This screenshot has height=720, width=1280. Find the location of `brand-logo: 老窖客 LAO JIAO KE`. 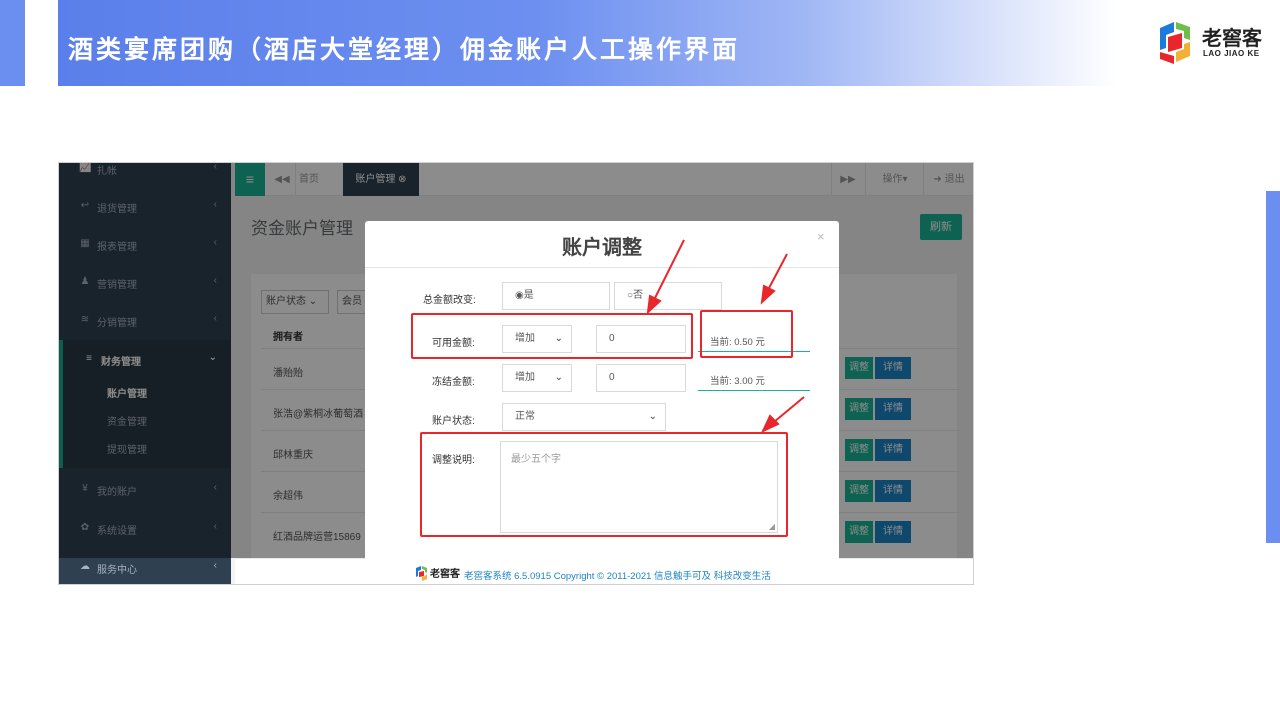

brand-logo: 老窖客 LAO JIAO KE is located at coordinates (1211, 42).